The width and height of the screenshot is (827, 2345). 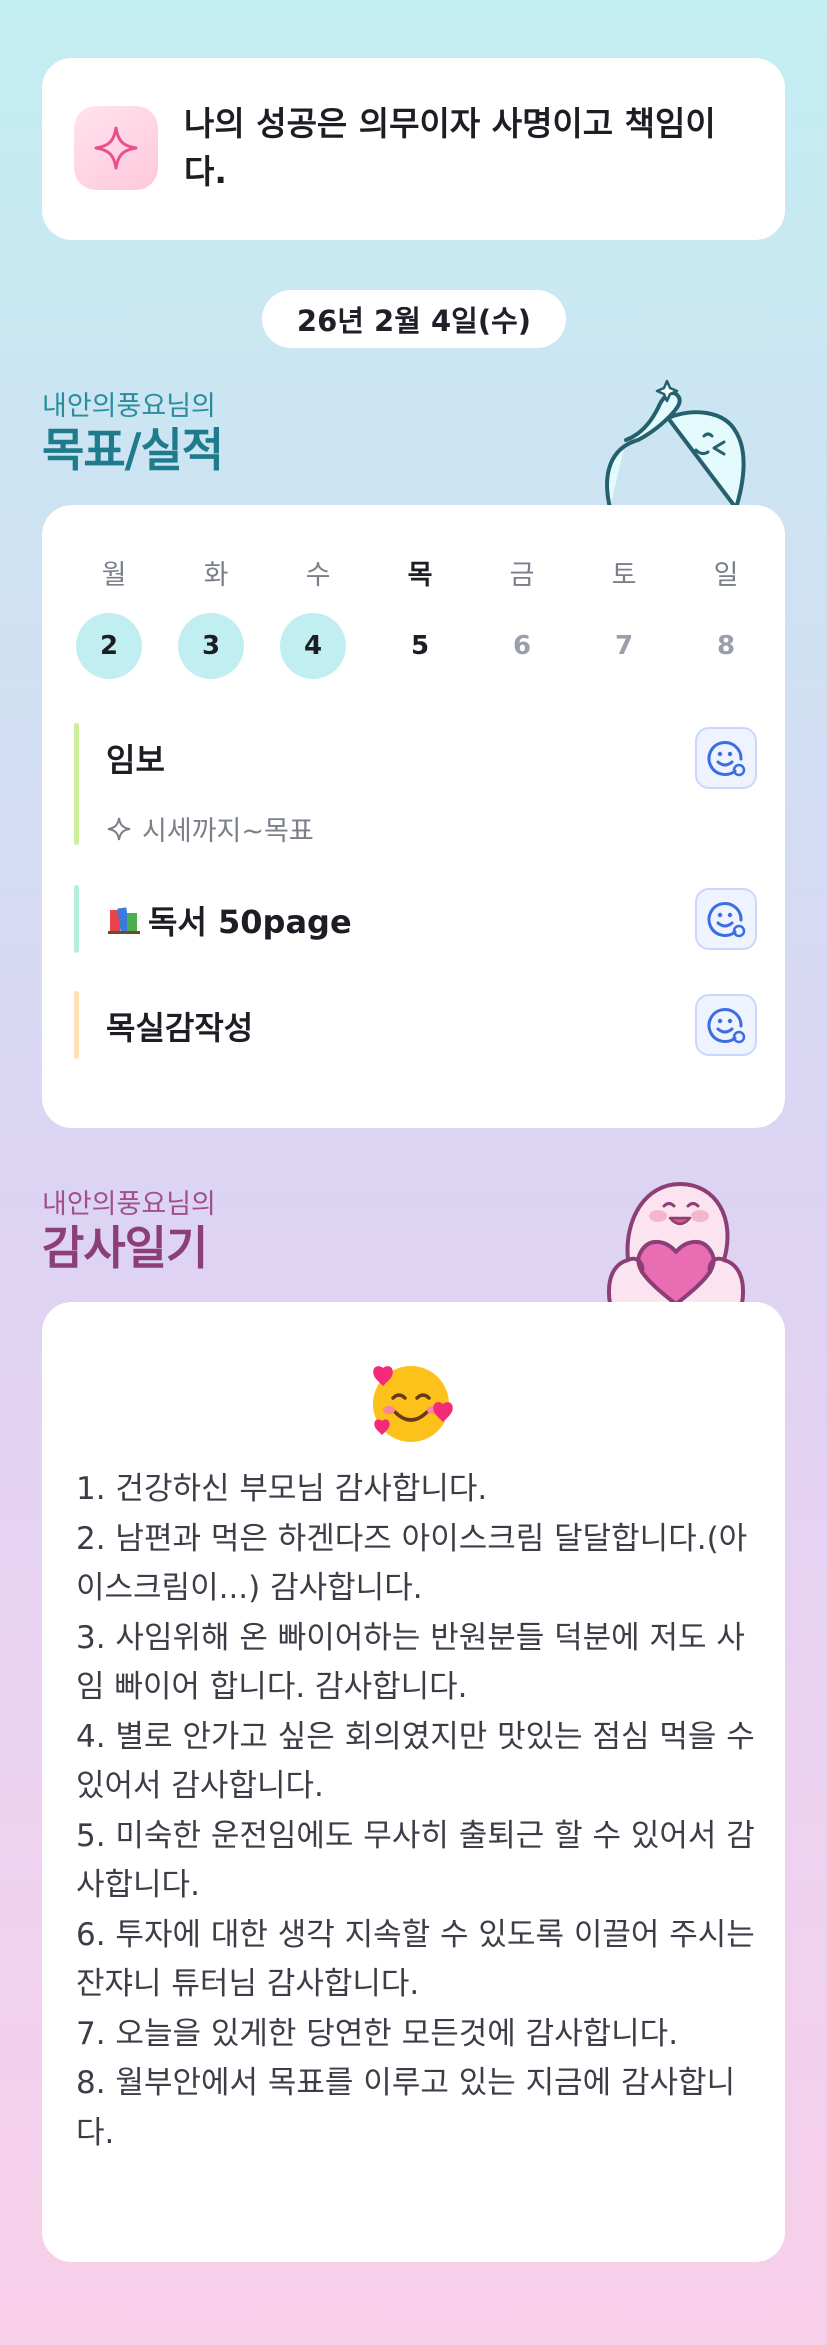 What do you see at coordinates (377, 2033) in the screenshot?
I see `gratitude-item: 7. 오늘을 있게한 당연한 모든것에 감사합니다.` at bounding box center [377, 2033].